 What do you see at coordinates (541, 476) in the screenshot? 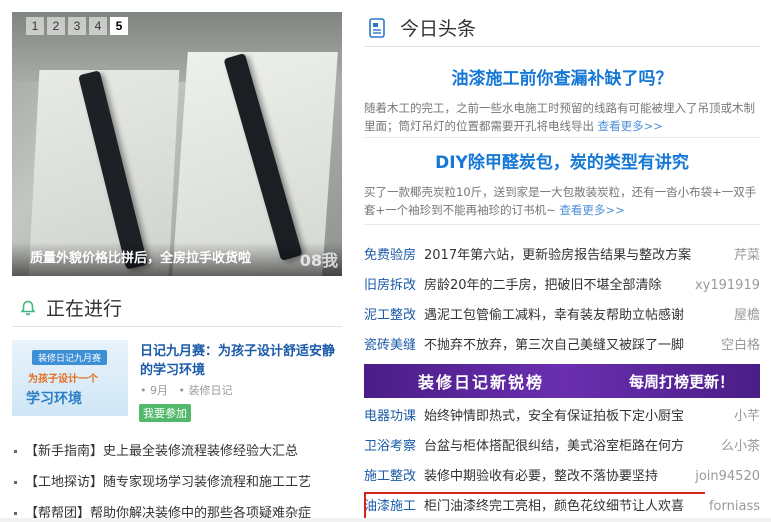
I see `title-link: 装修中期验收有必要，整改不落协要坚持` at bounding box center [541, 476].